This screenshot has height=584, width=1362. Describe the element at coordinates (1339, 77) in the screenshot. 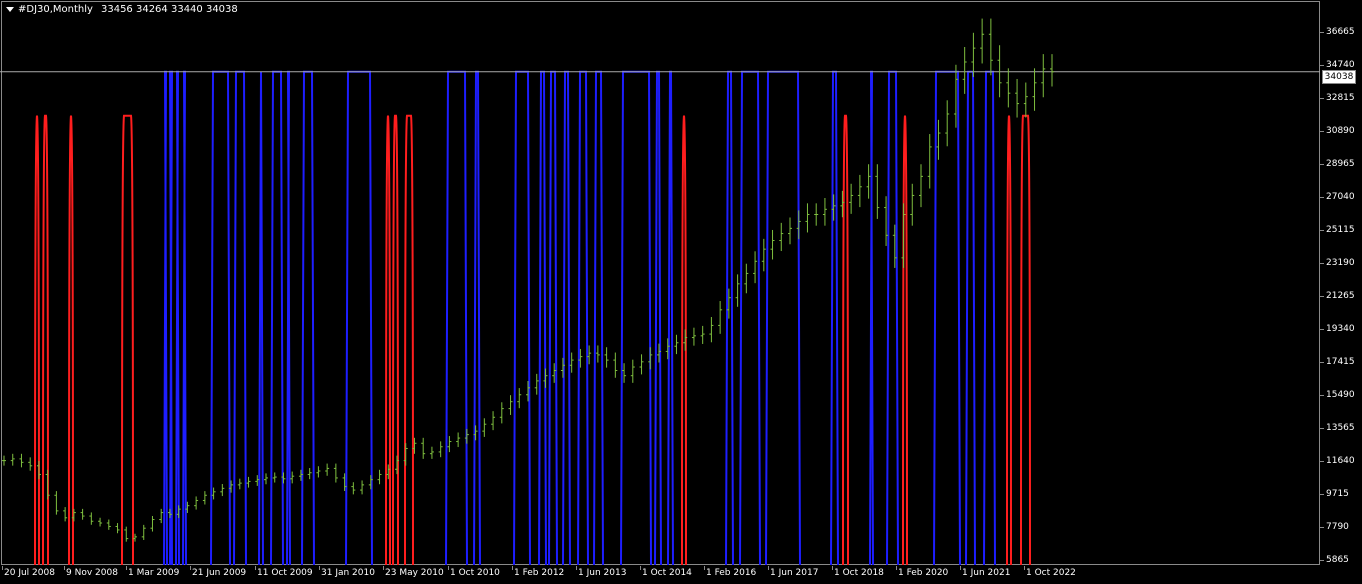

I see `current-price-label: 34038` at that location.